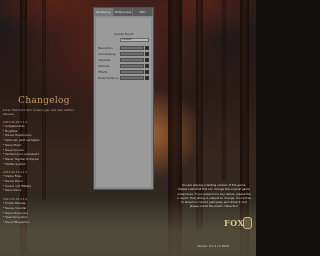  What do you see at coordinates (103, 72) in the screenshot?
I see `option-label: Effects` at bounding box center [103, 72].